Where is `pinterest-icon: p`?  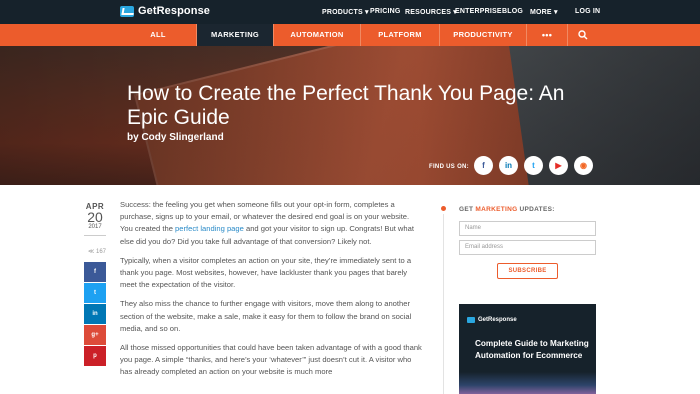 pinterest-icon: p is located at coordinates (95, 356).